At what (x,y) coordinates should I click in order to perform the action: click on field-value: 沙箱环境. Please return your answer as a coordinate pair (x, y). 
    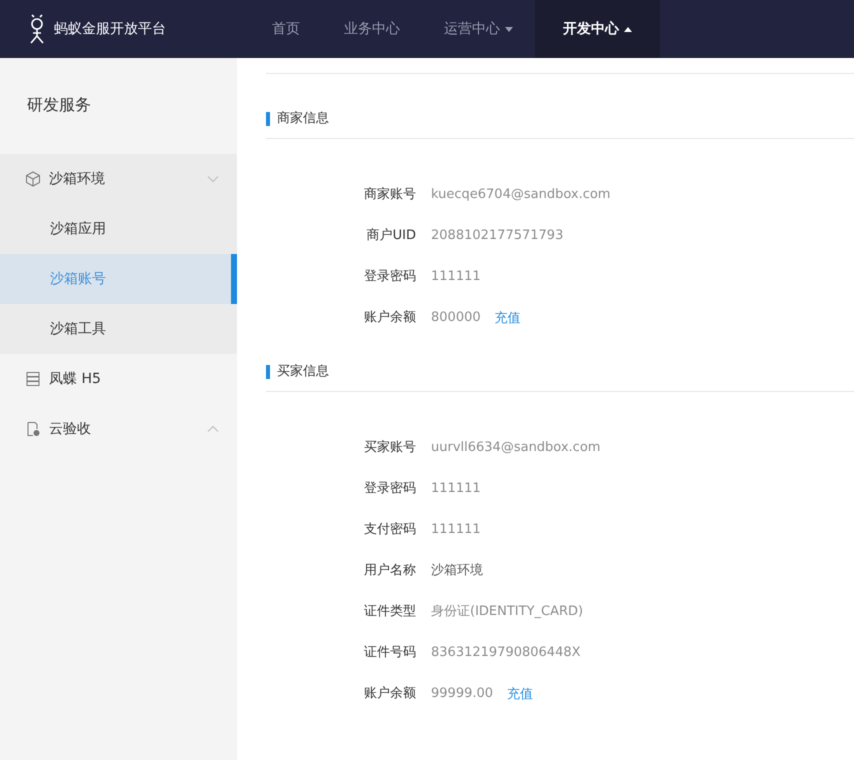
    Looking at the image, I should click on (457, 571).